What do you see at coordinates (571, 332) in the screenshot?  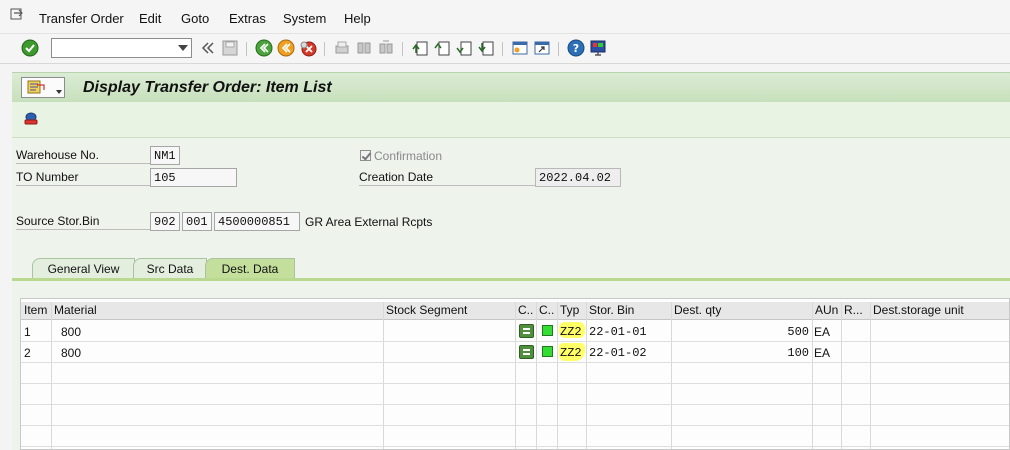 I see `table-row-1-typ: ZZ2` at bounding box center [571, 332].